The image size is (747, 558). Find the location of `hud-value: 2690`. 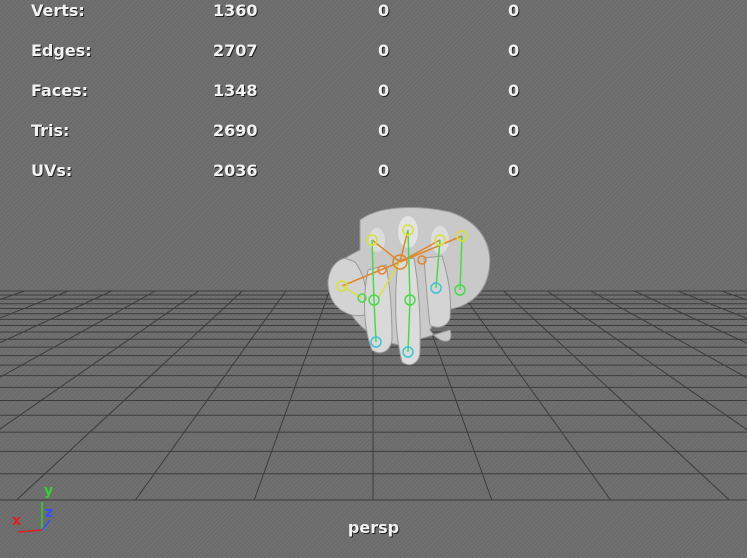

hud-value: 2690 is located at coordinates (235, 130).